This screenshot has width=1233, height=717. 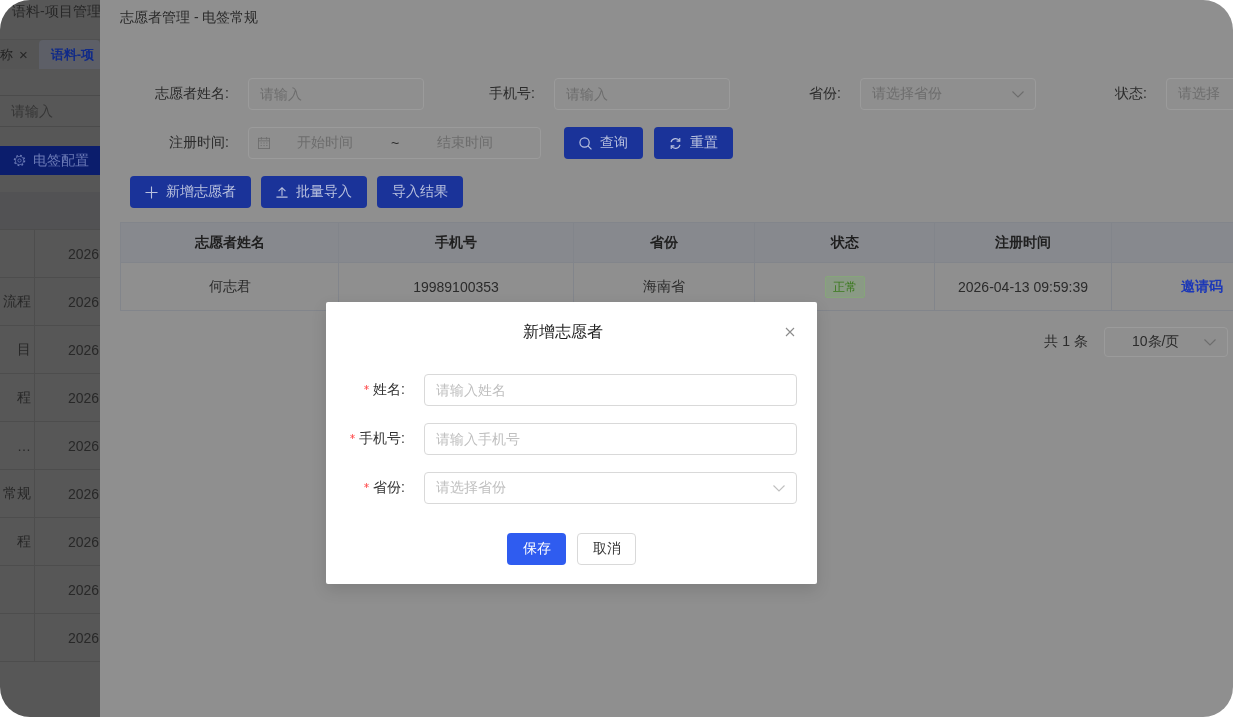 I want to click on upload-icon, so click(x=282, y=192).